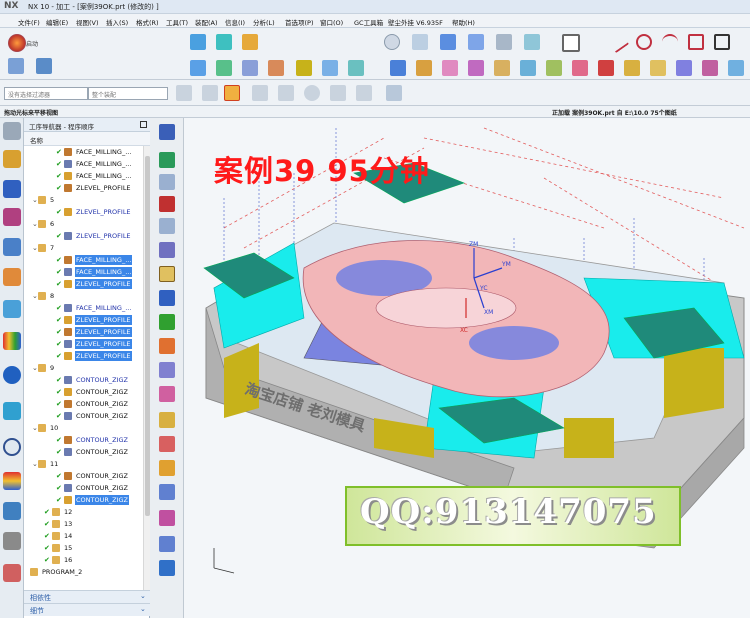  I want to click on rectangle-icon, so click(696, 42).